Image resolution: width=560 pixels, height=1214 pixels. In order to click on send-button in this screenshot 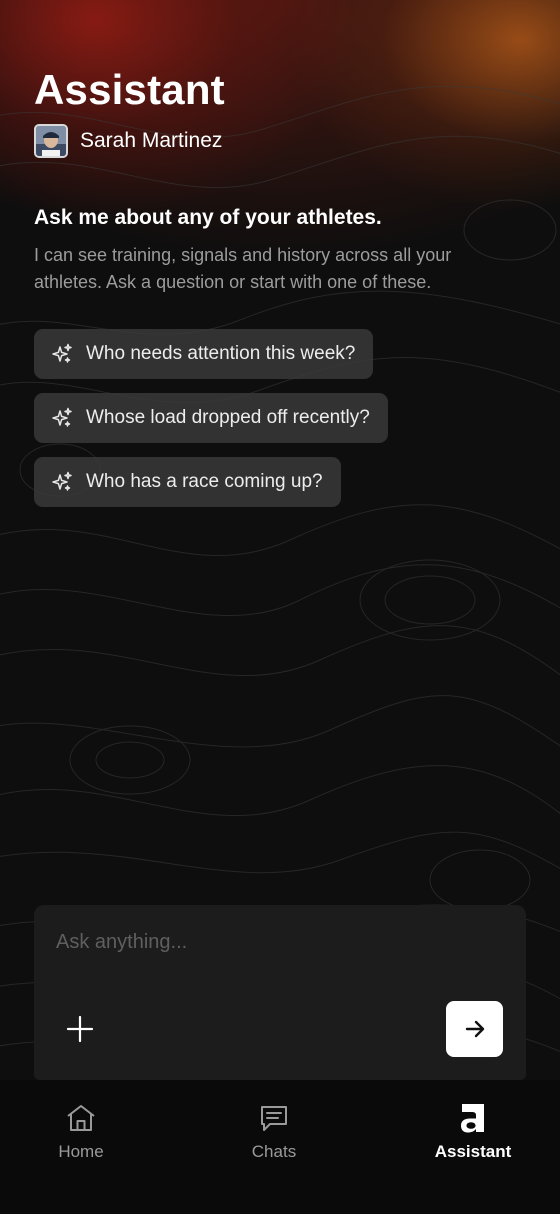, I will do `click(474, 1029)`.